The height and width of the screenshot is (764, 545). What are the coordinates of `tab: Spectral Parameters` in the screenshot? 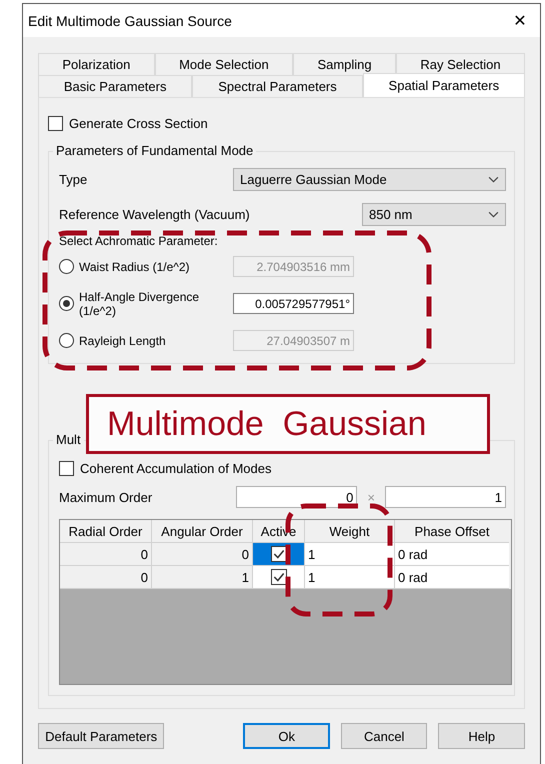 It's located at (277, 86).